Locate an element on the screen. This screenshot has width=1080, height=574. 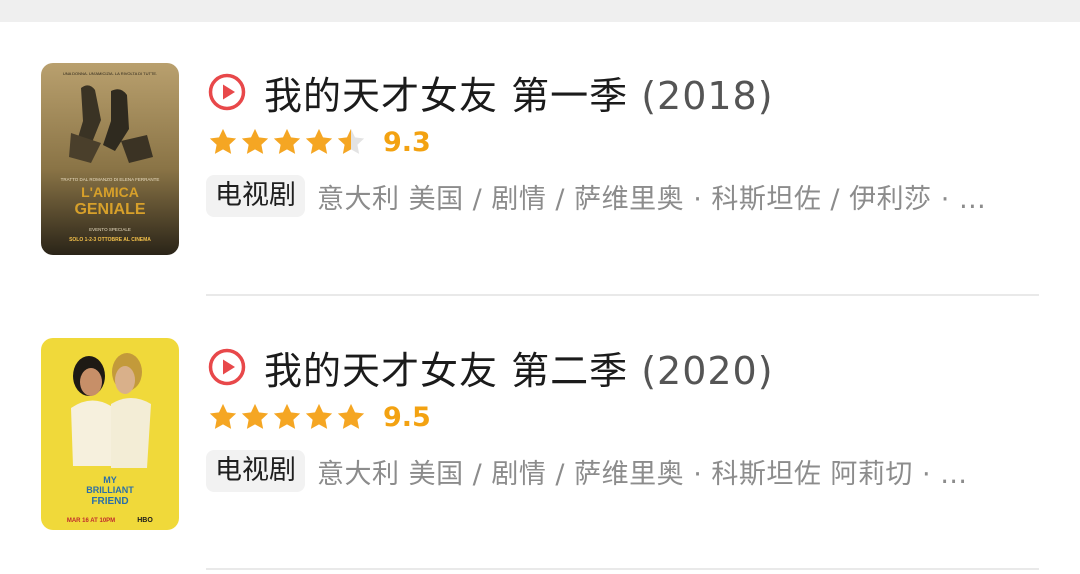
poster-image: MY BRILLIANT FRIEND MAR 16 AT 10PM HBO is located at coordinates (110, 434).